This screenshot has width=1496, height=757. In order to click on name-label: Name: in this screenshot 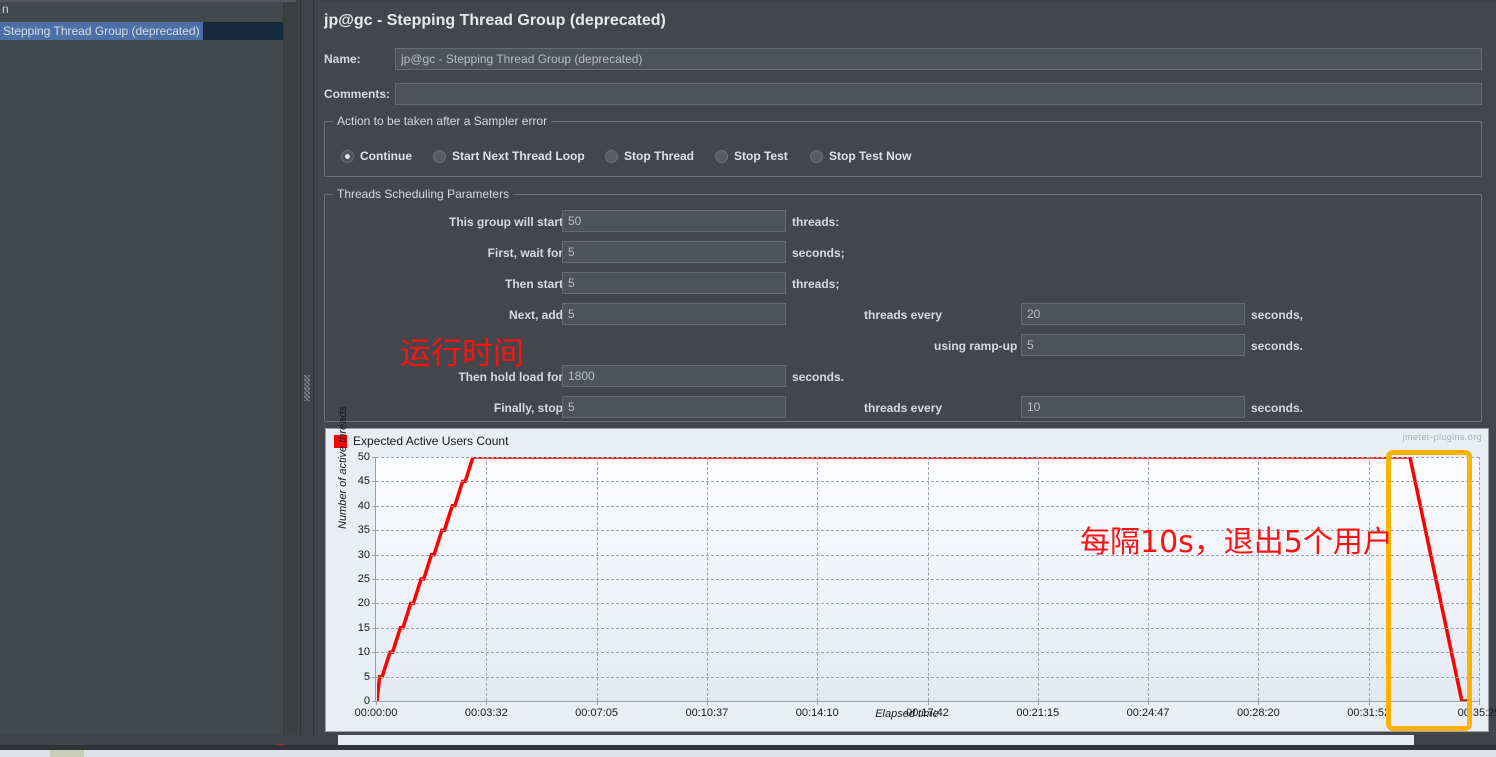, I will do `click(342, 59)`.